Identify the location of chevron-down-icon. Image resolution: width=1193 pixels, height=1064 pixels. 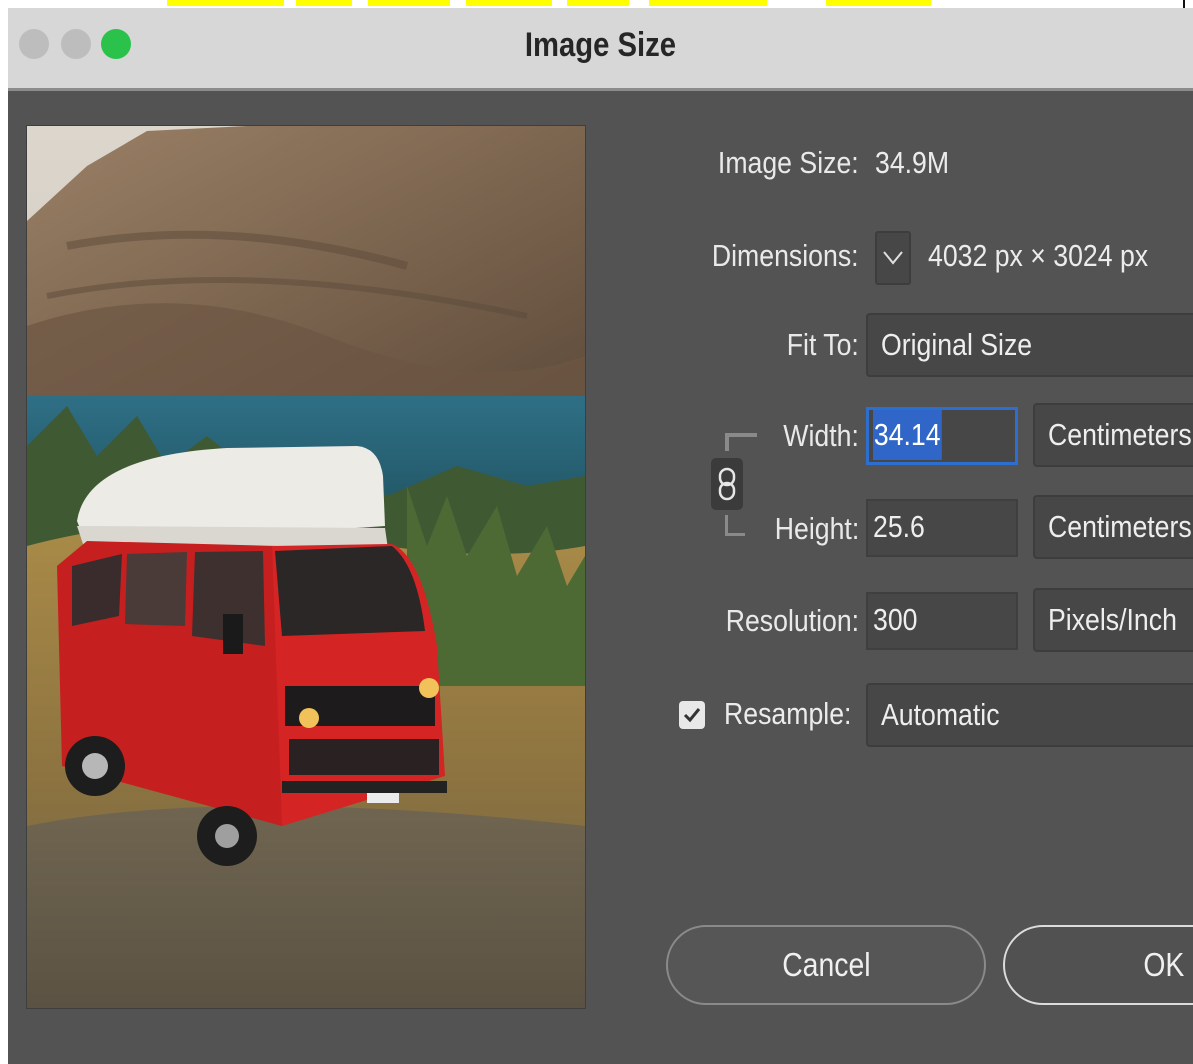
(893, 258).